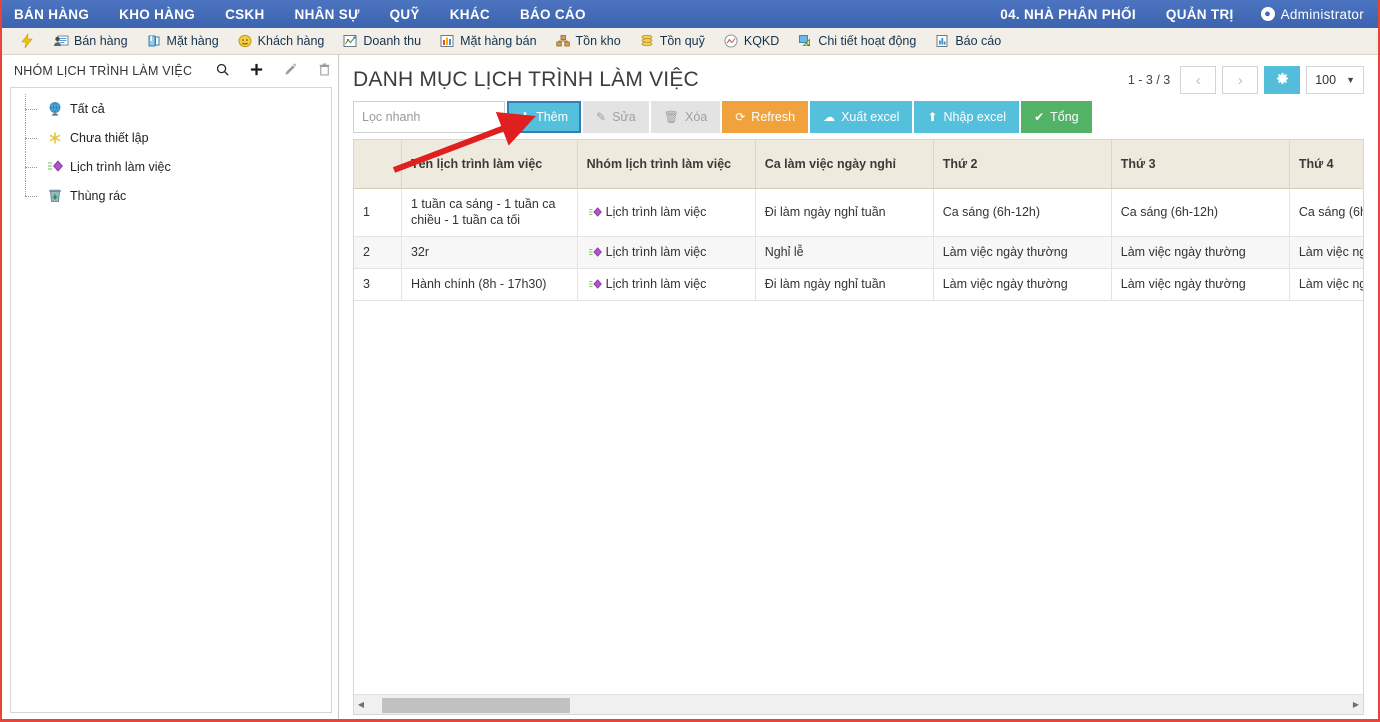  What do you see at coordinates (87, 108) in the screenshot?
I see `tree-item-label: Tất cả` at bounding box center [87, 108].